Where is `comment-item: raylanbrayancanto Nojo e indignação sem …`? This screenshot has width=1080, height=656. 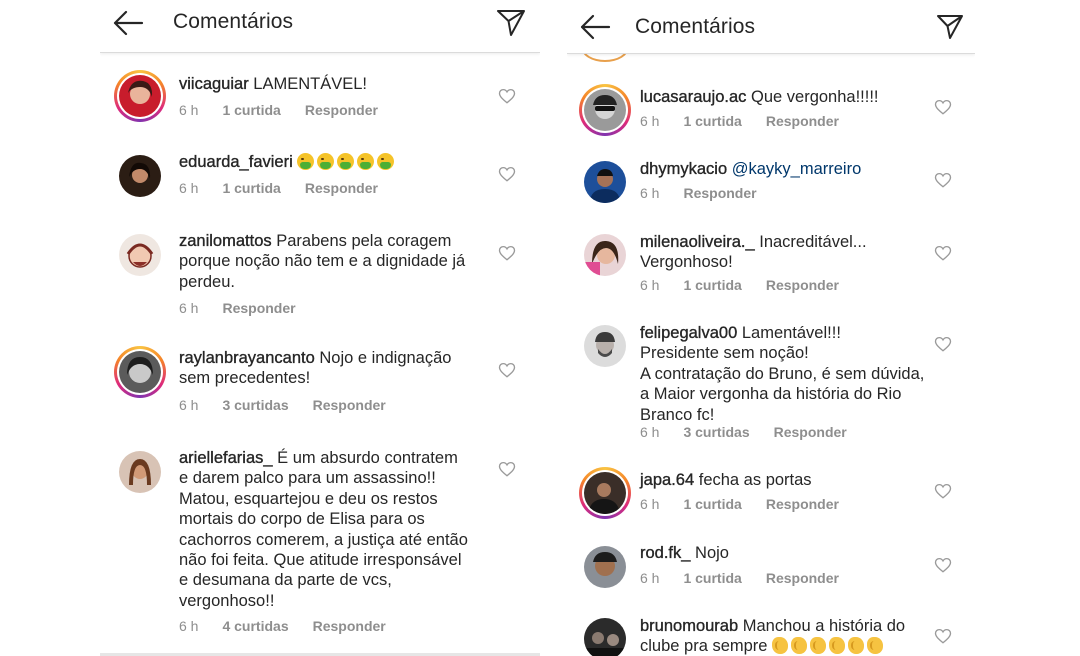 comment-item: raylanbrayancanto Nojo e indignação sem … is located at coordinates (320, 386).